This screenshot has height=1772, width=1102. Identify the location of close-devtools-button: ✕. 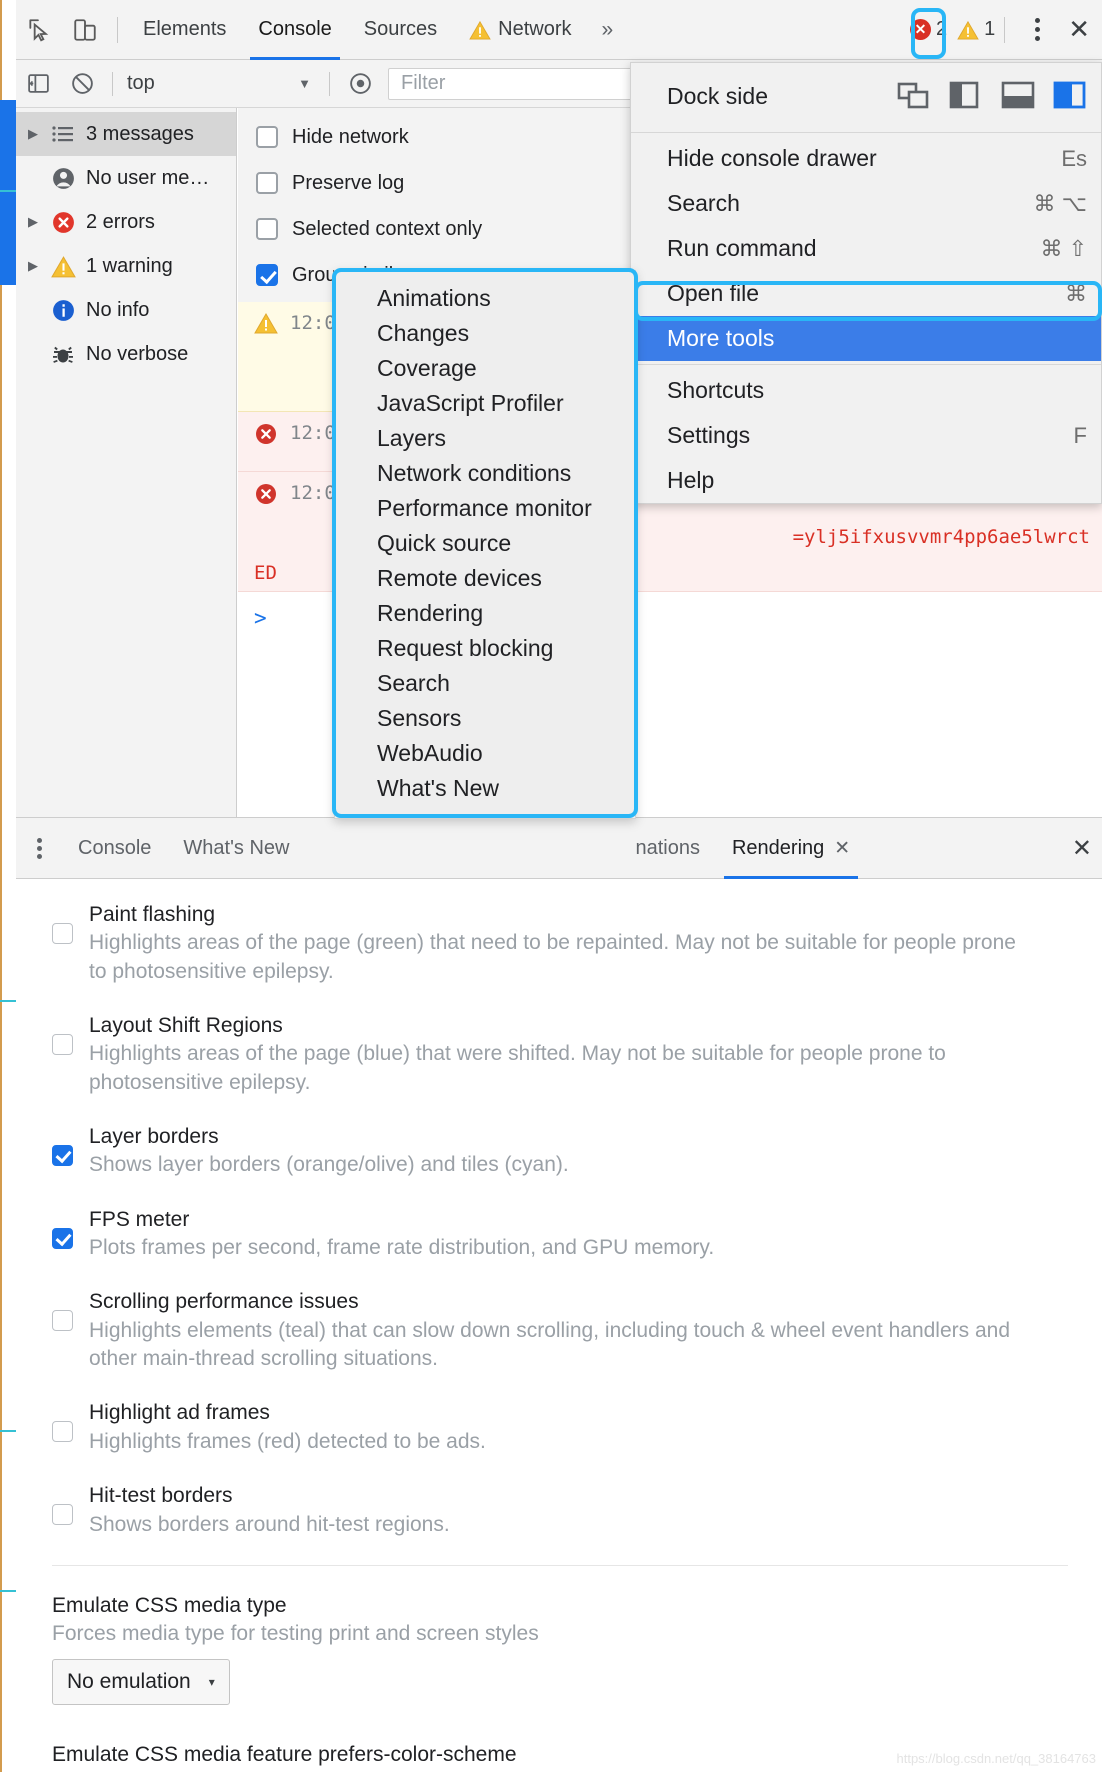
(1079, 29).